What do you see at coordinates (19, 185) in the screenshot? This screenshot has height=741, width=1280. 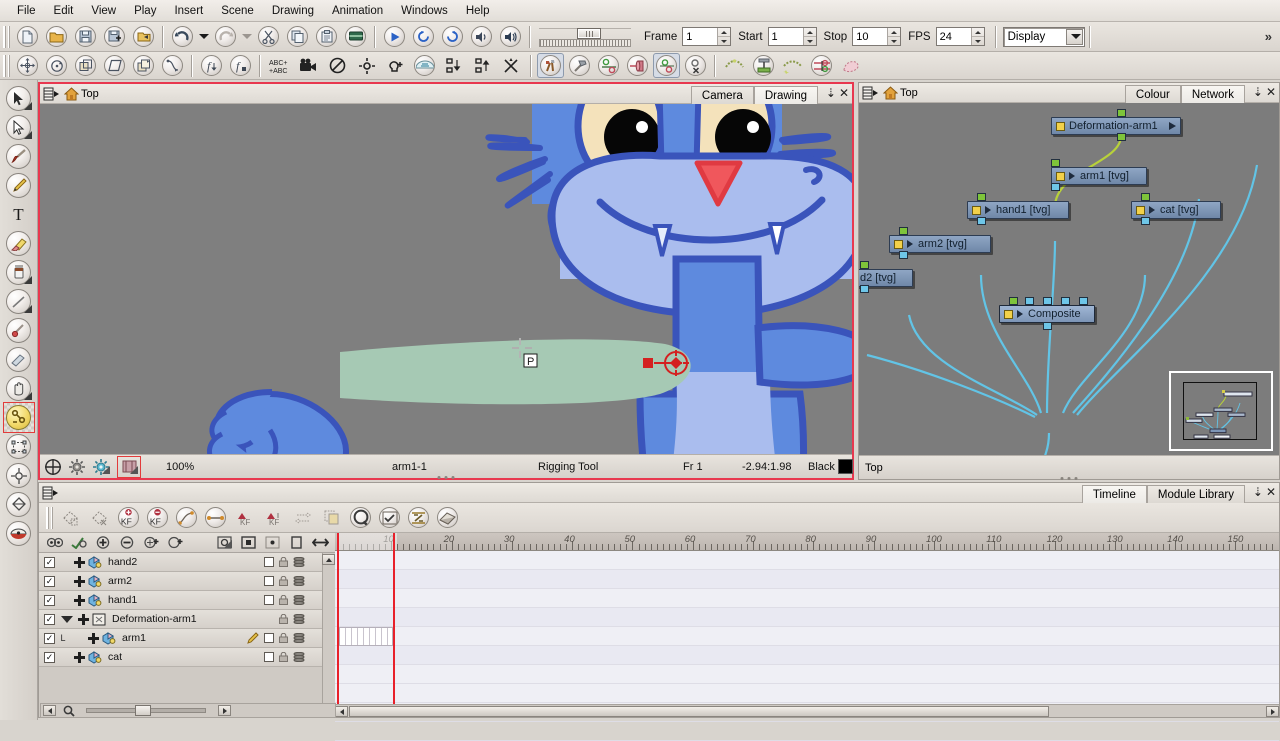 I see `pencil-tool-button` at bounding box center [19, 185].